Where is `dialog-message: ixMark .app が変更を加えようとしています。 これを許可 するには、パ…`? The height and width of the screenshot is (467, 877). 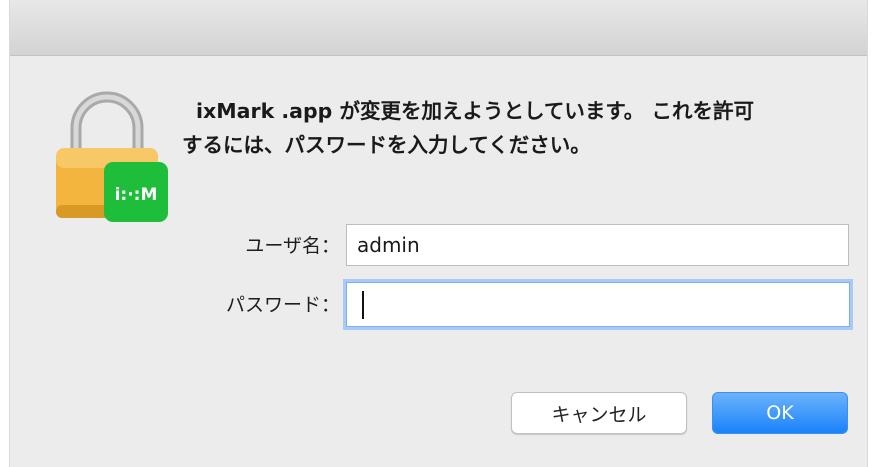 dialog-message: ixMark .app が変更を加えようとしています。 これを許可 するには、パ… is located at coordinates (517, 128).